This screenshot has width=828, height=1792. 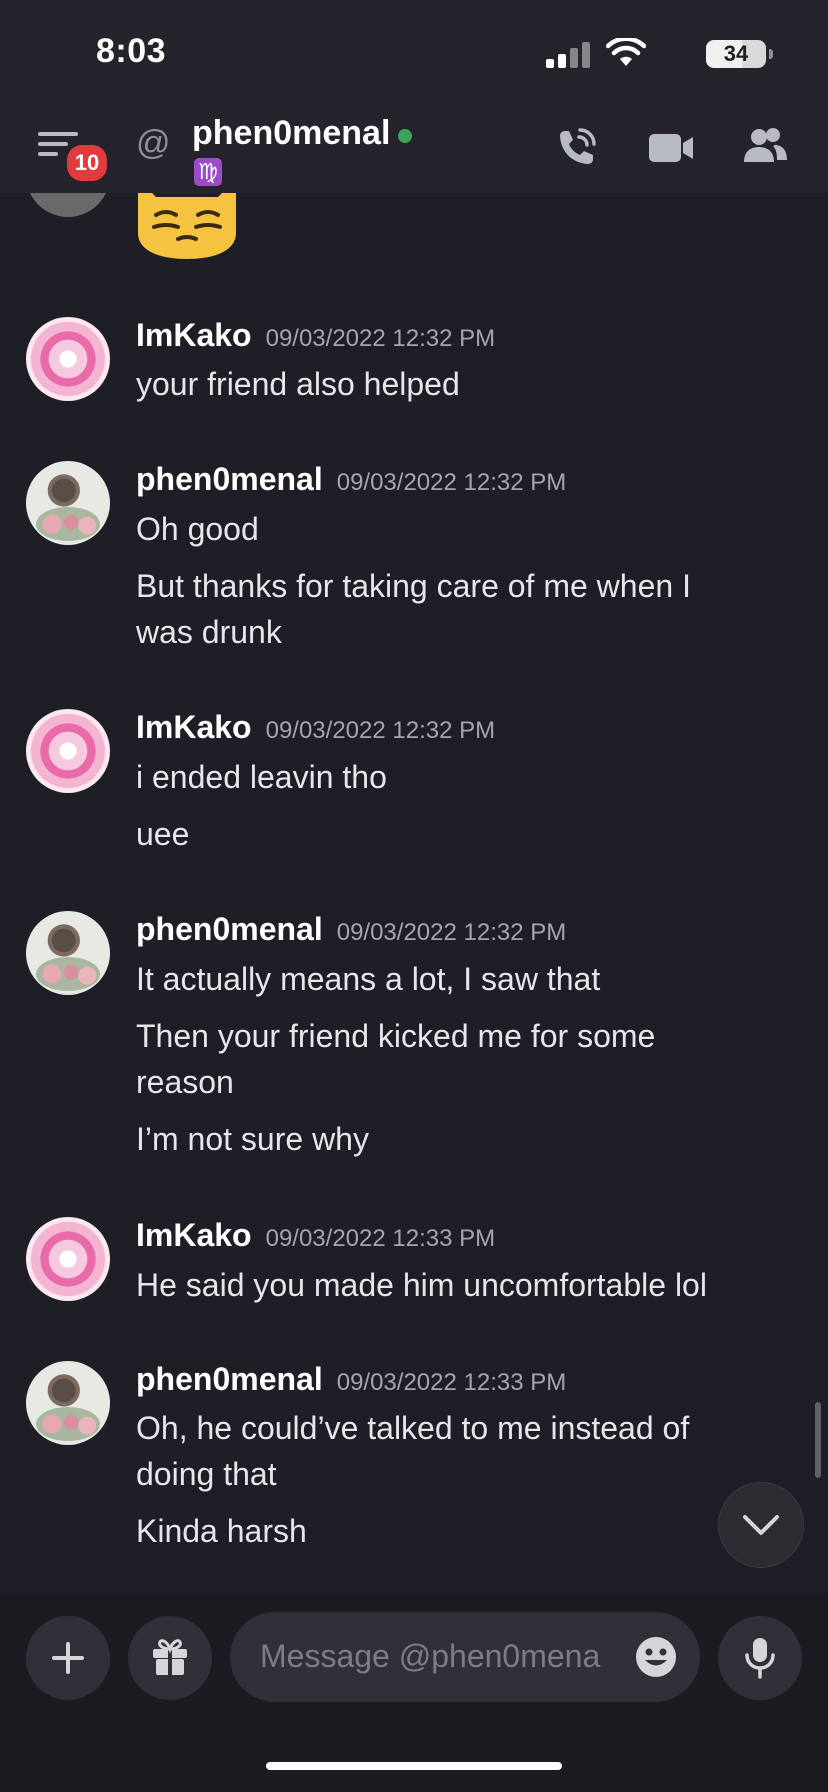 What do you see at coordinates (185, 1082) in the screenshot?
I see `message-text: reason` at bounding box center [185, 1082].